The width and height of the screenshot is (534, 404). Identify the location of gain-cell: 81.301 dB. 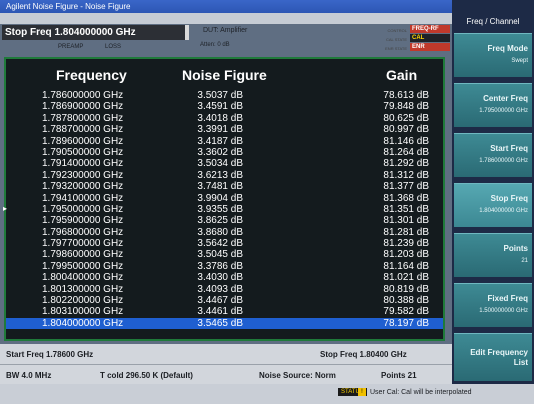
(406, 221).